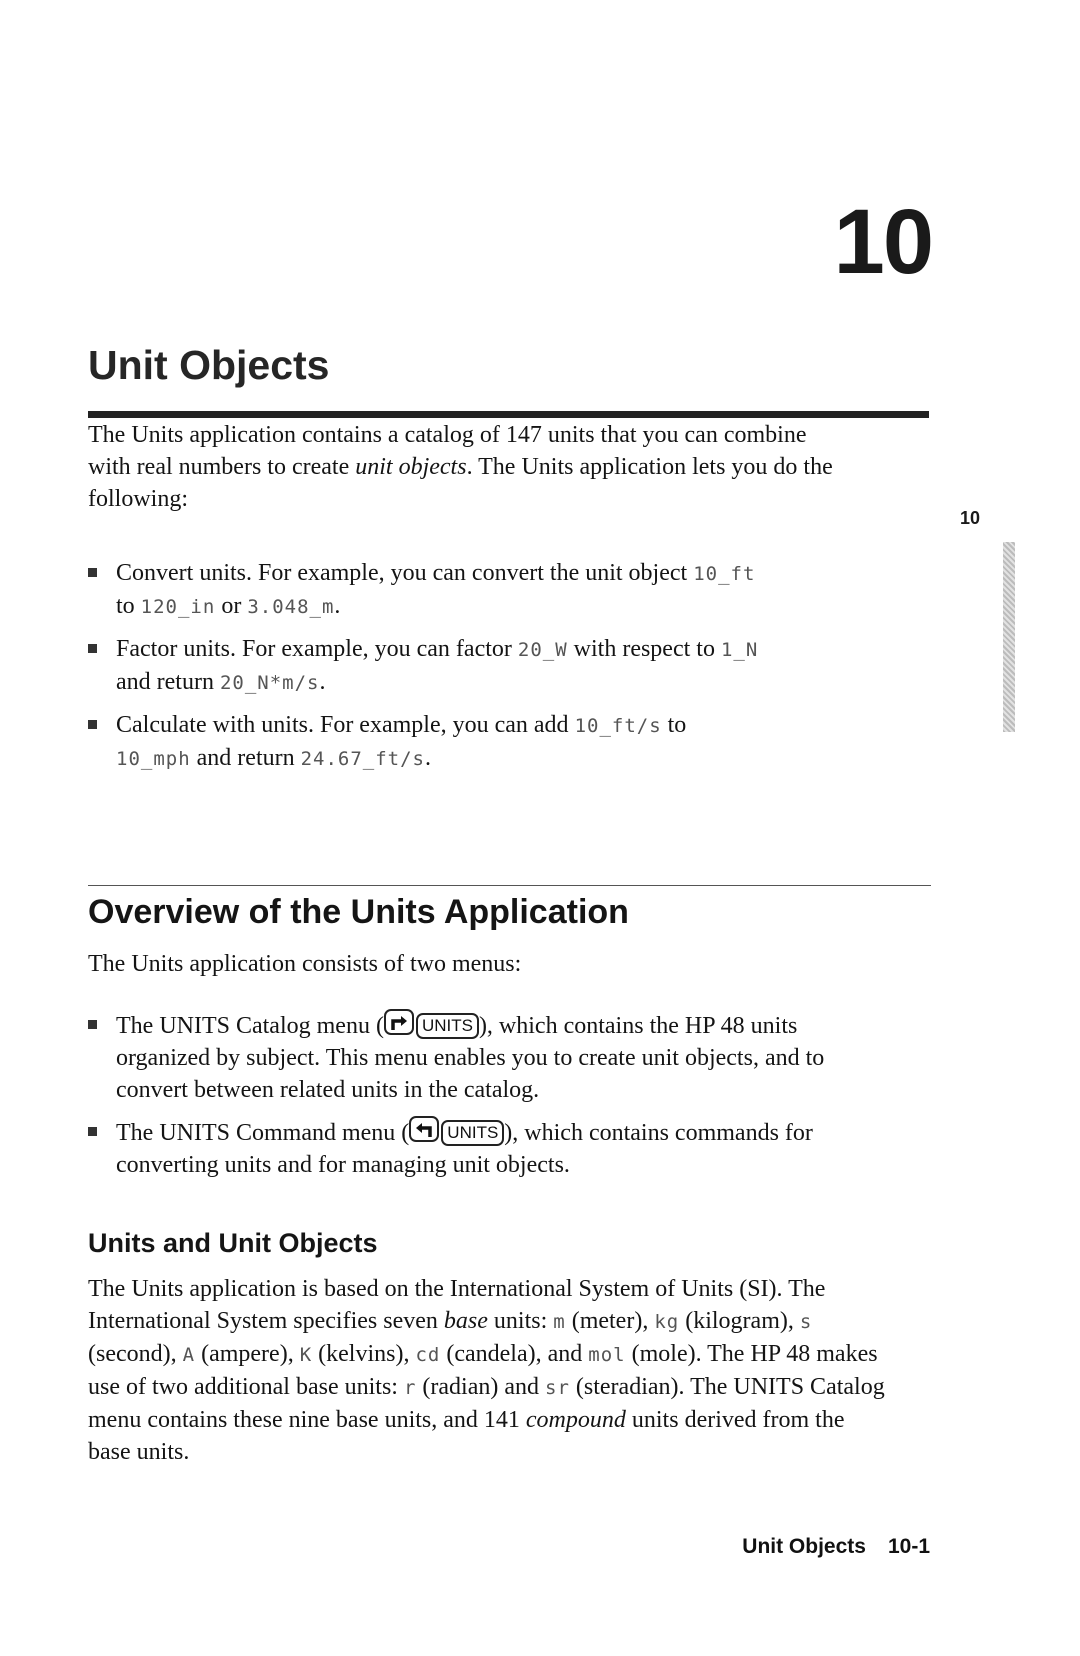 This screenshot has width=1080, height=1656. I want to click on chapter-number: 10, so click(883, 242).